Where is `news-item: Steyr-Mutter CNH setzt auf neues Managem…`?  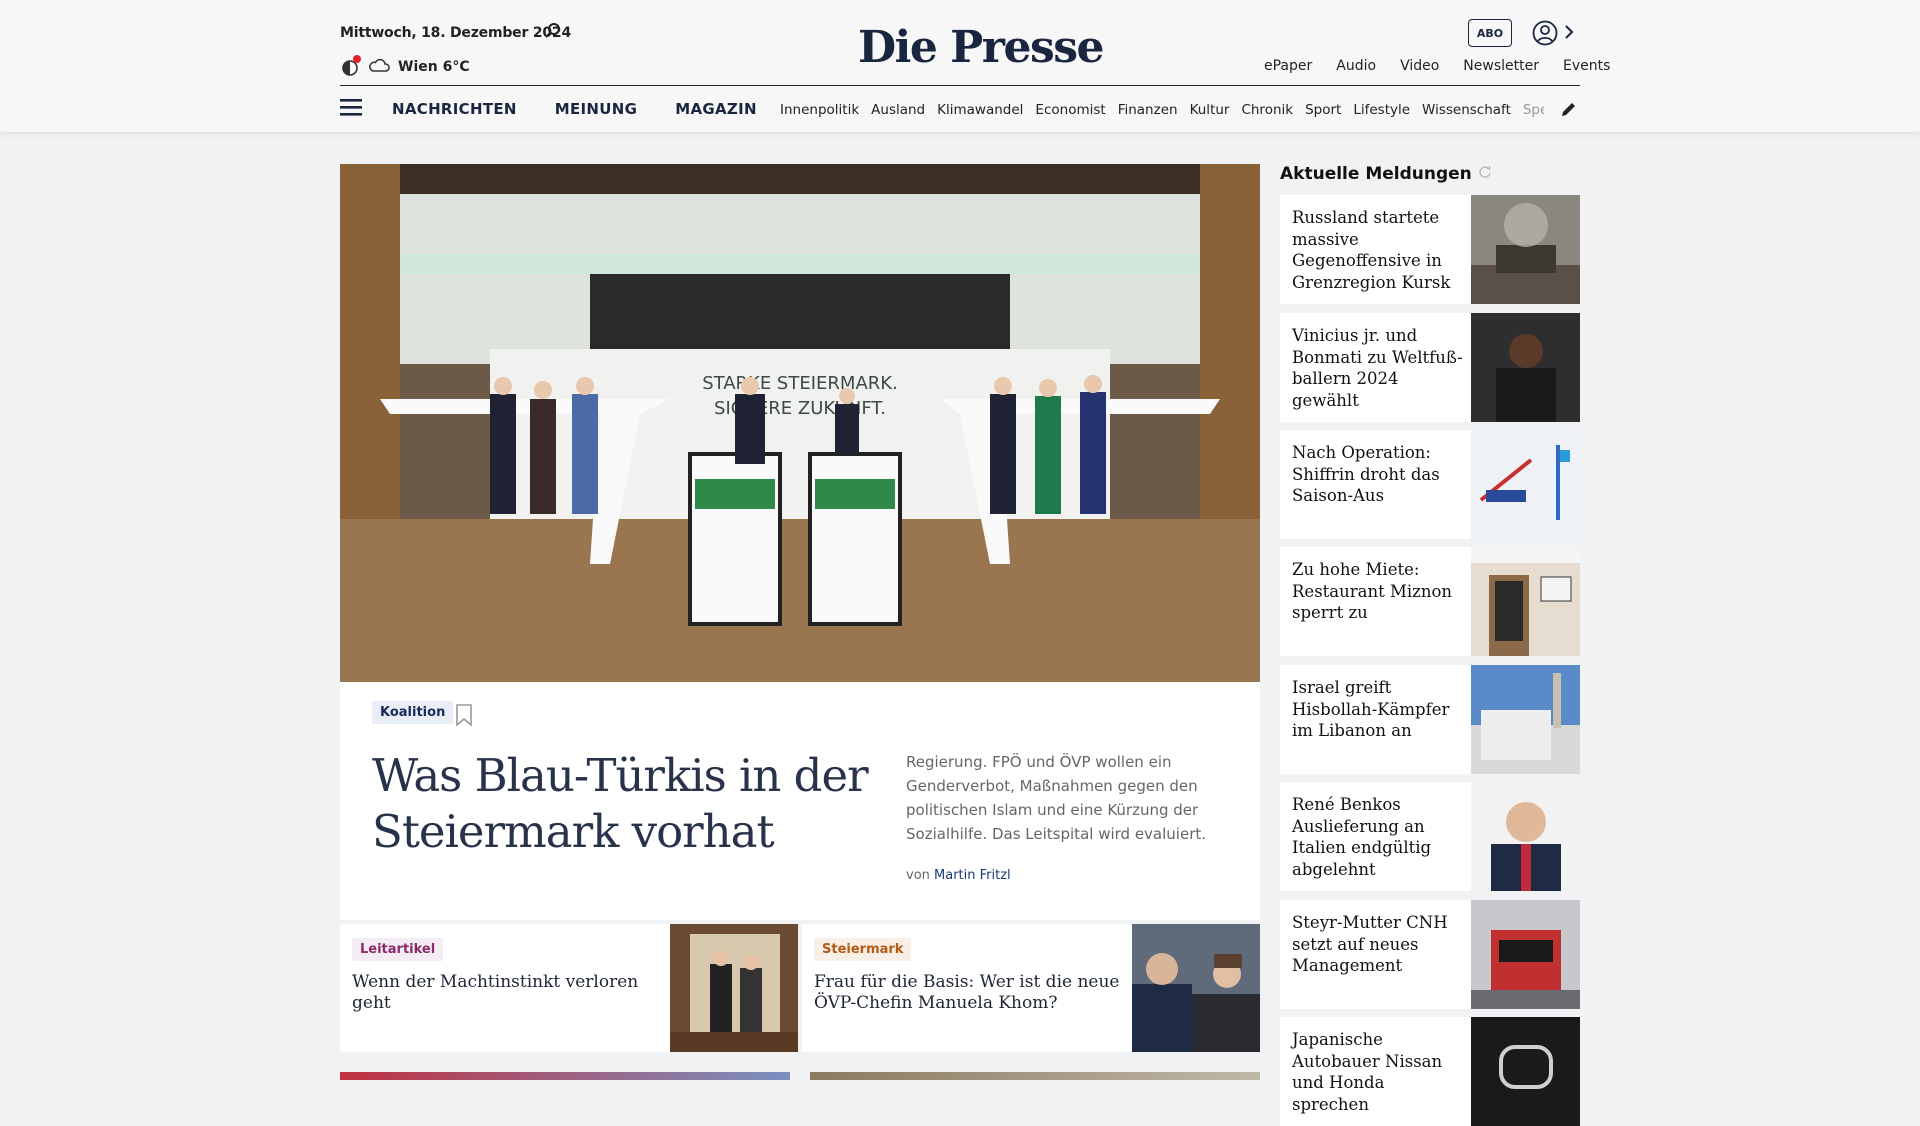
news-item: Steyr-Mutter CNH setzt auf neues Managem… is located at coordinates (1430, 954).